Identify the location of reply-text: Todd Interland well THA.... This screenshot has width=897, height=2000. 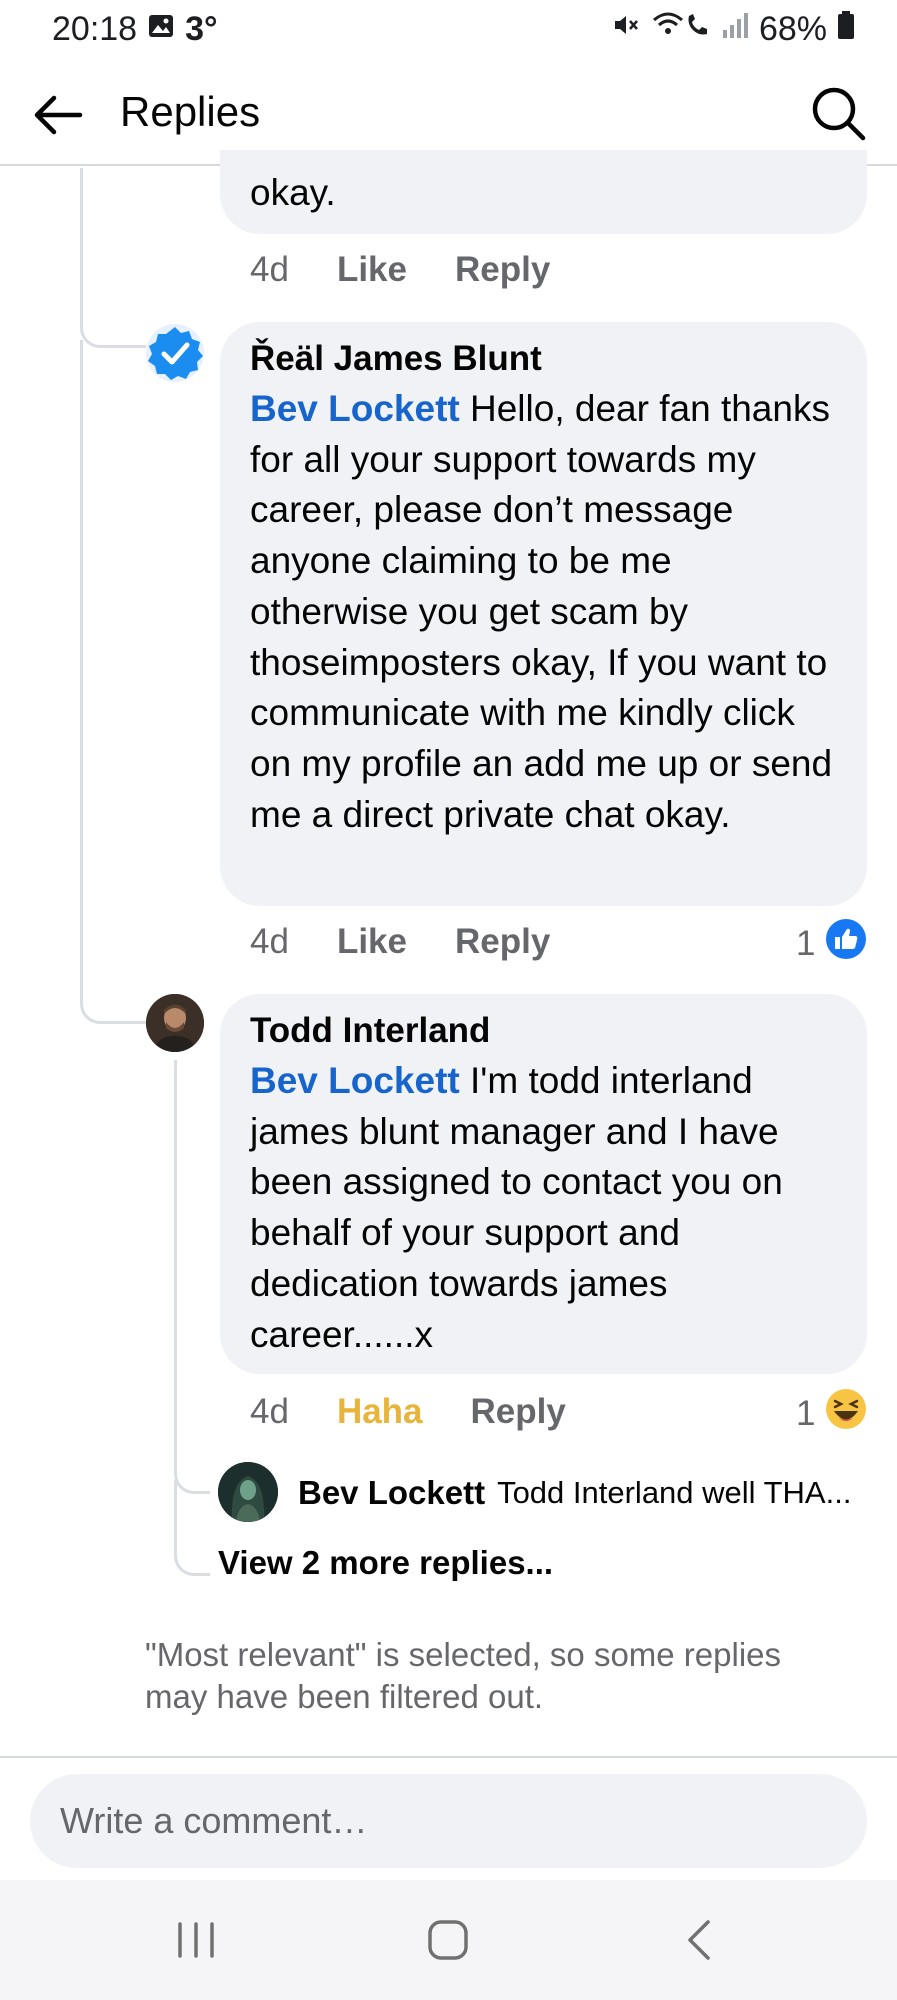
(674, 1492).